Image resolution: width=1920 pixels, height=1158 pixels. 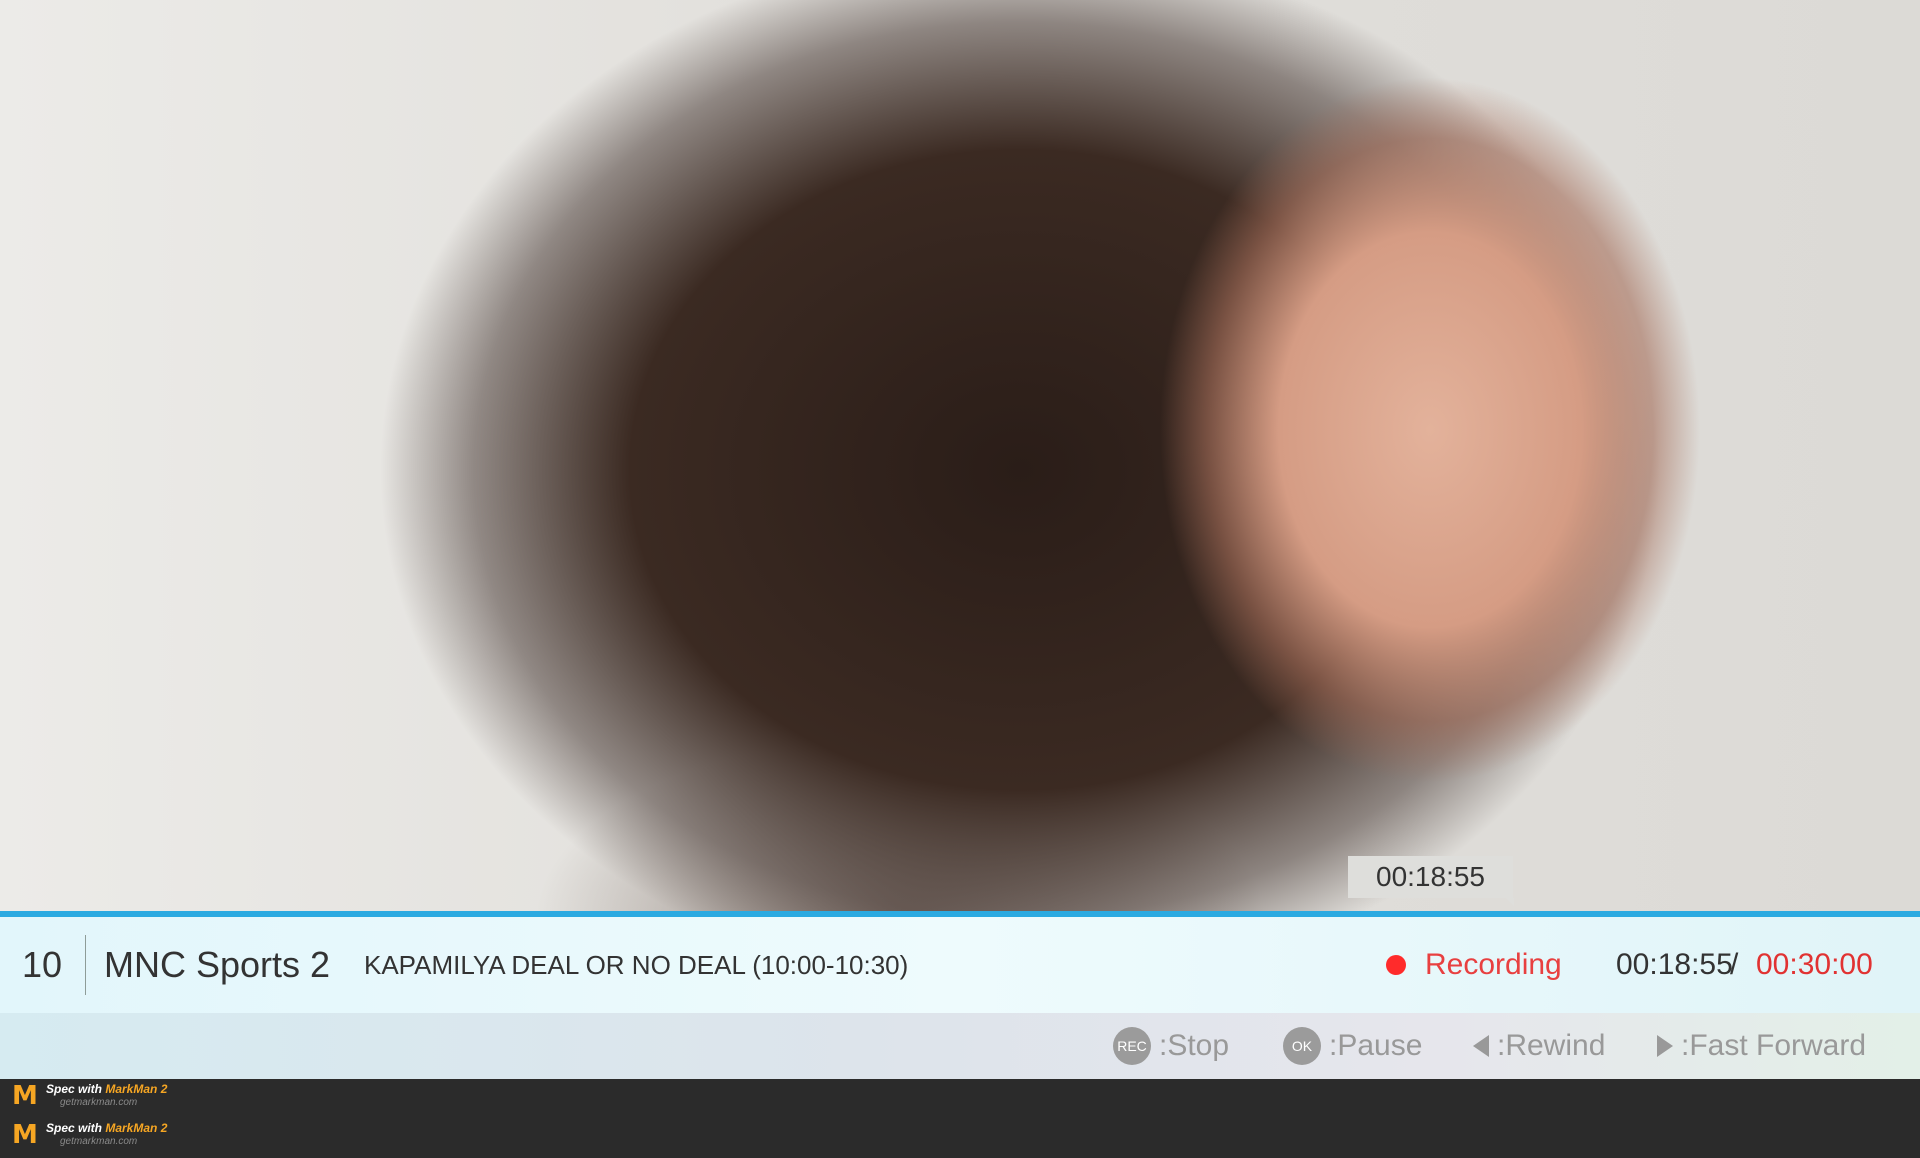 I want to click on rewind-control: :Rewind, so click(x=1539, y=1046).